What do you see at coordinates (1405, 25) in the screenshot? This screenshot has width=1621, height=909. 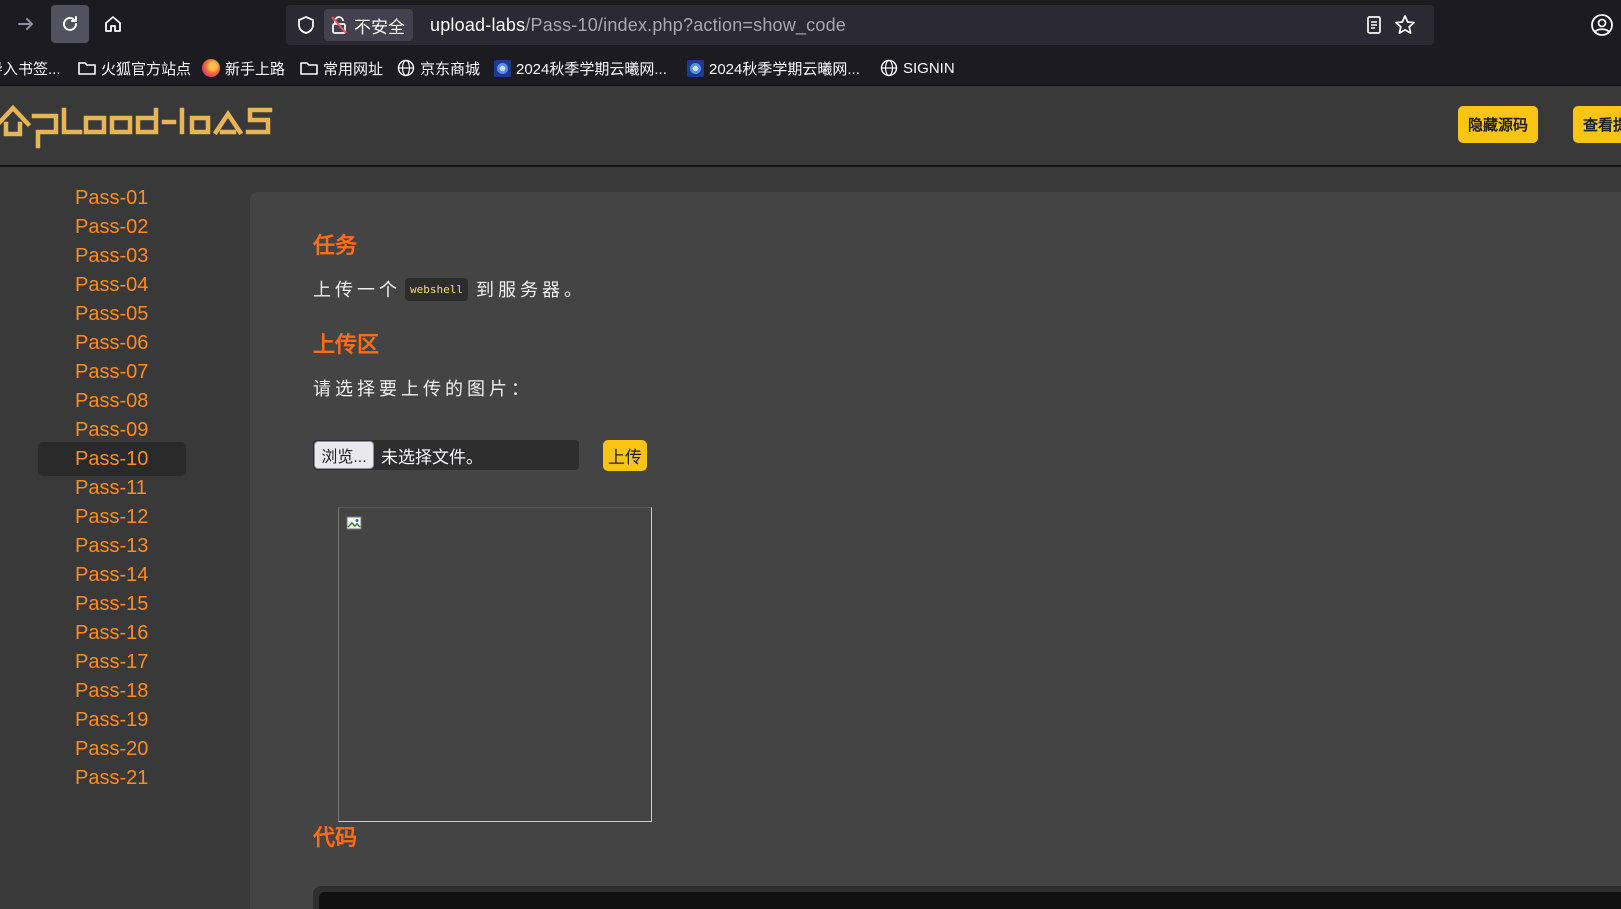 I see `bookmark-star-icon` at bounding box center [1405, 25].